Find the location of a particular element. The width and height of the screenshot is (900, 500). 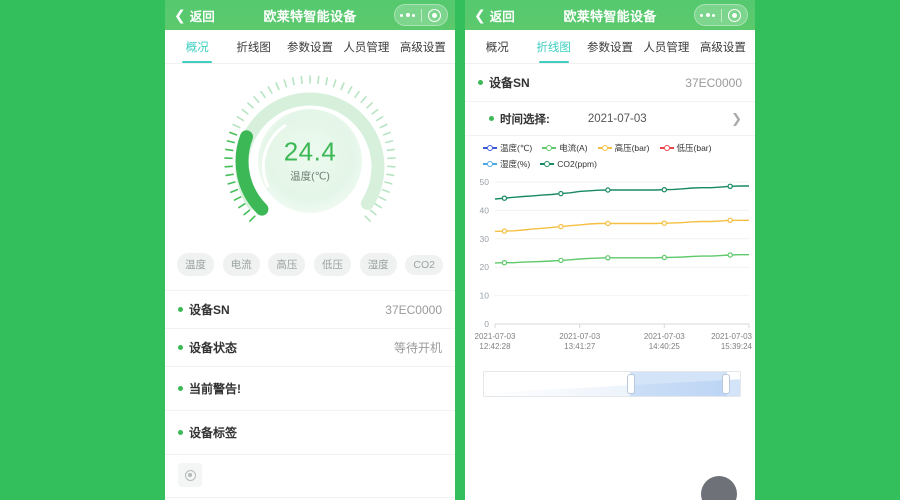

data-zoom-slider is located at coordinates (612, 384).